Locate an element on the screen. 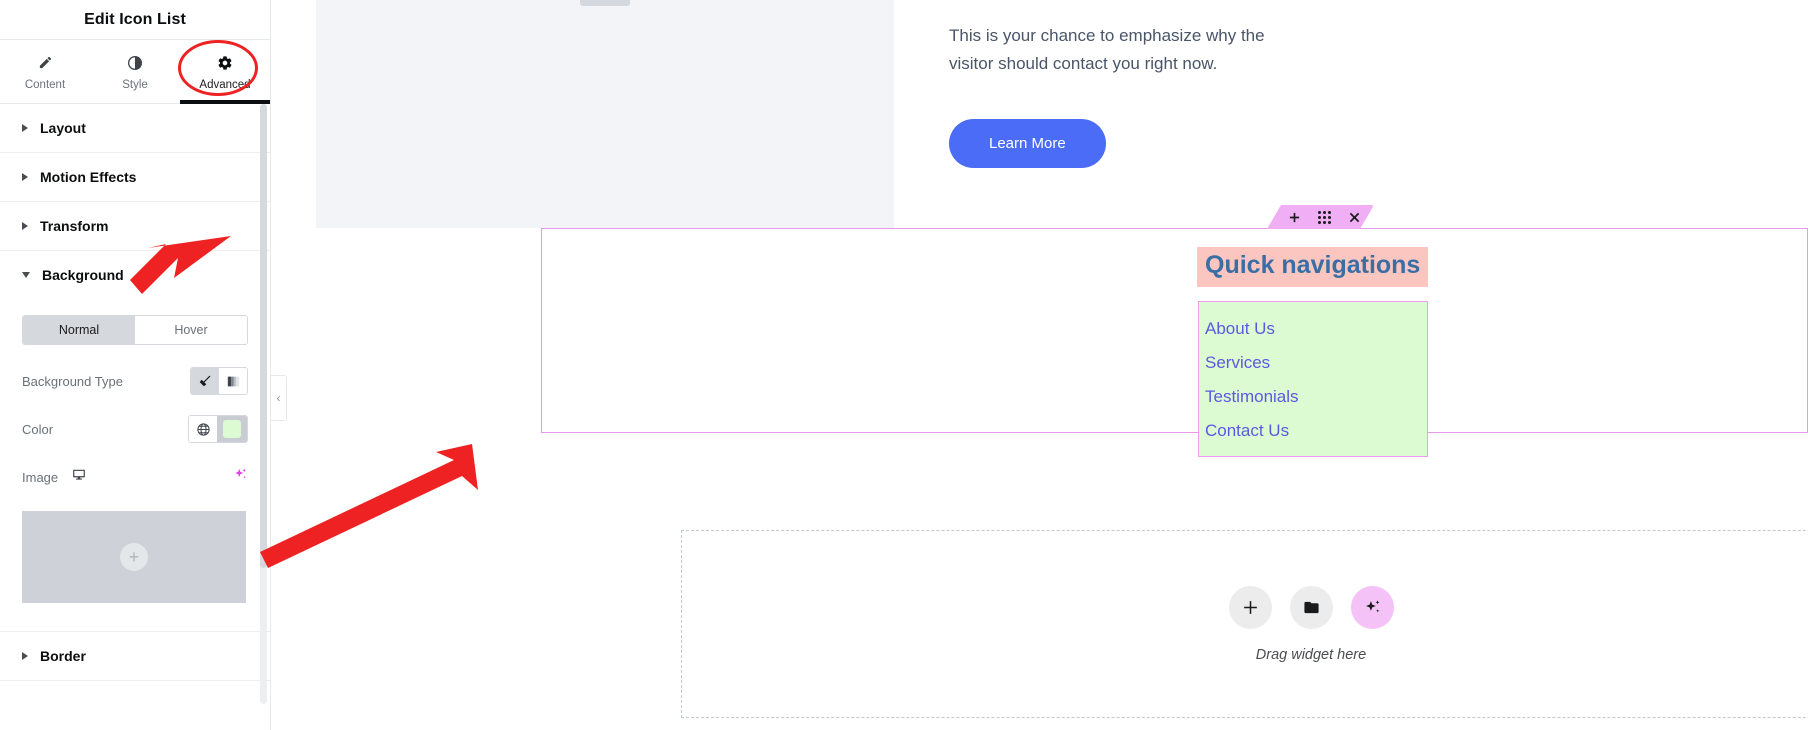  sparkle-icon is located at coordinates (240, 477).